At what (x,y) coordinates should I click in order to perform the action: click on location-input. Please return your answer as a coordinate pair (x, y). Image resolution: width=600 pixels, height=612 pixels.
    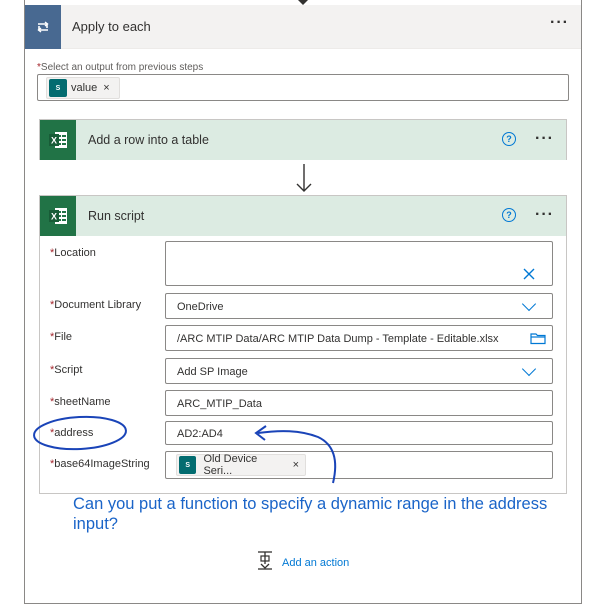
    Looking at the image, I should click on (359, 263).